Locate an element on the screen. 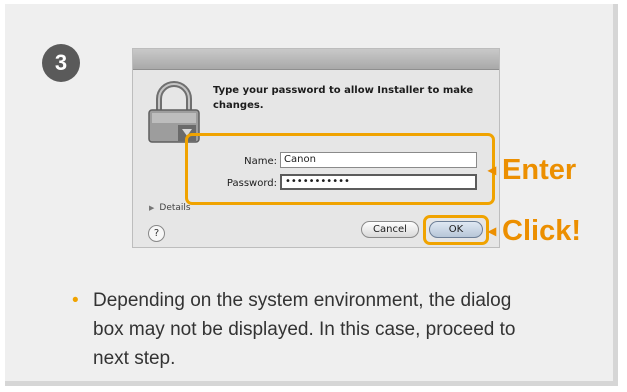 This screenshot has width=627, height=392. details-label: Details is located at coordinates (175, 208).